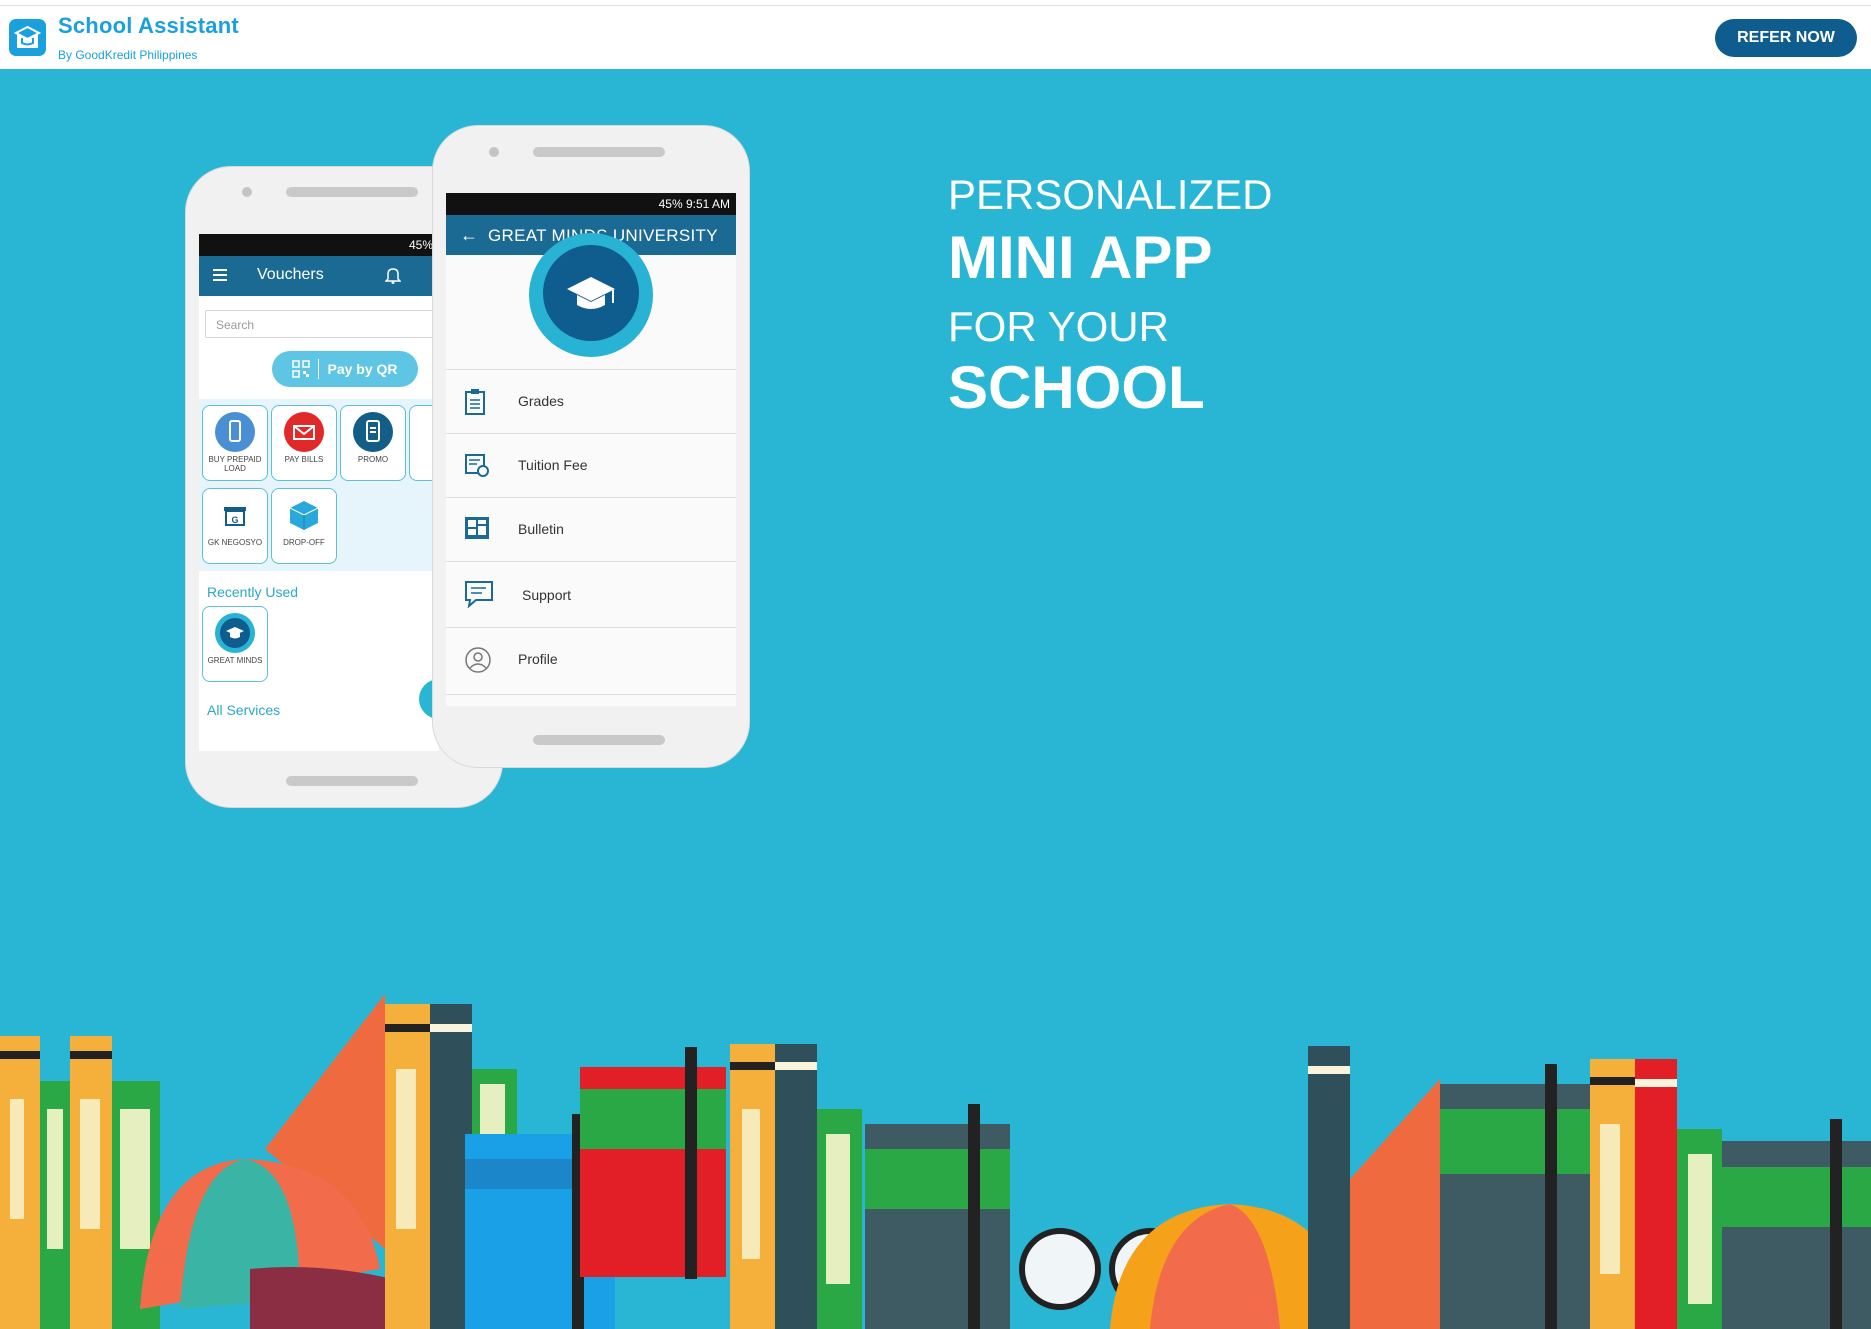 The width and height of the screenshot is (1871, 1329). Describe the element at coordinates (148, 26) in the screenshot. I see `brand-title: School Assistant` at that location.